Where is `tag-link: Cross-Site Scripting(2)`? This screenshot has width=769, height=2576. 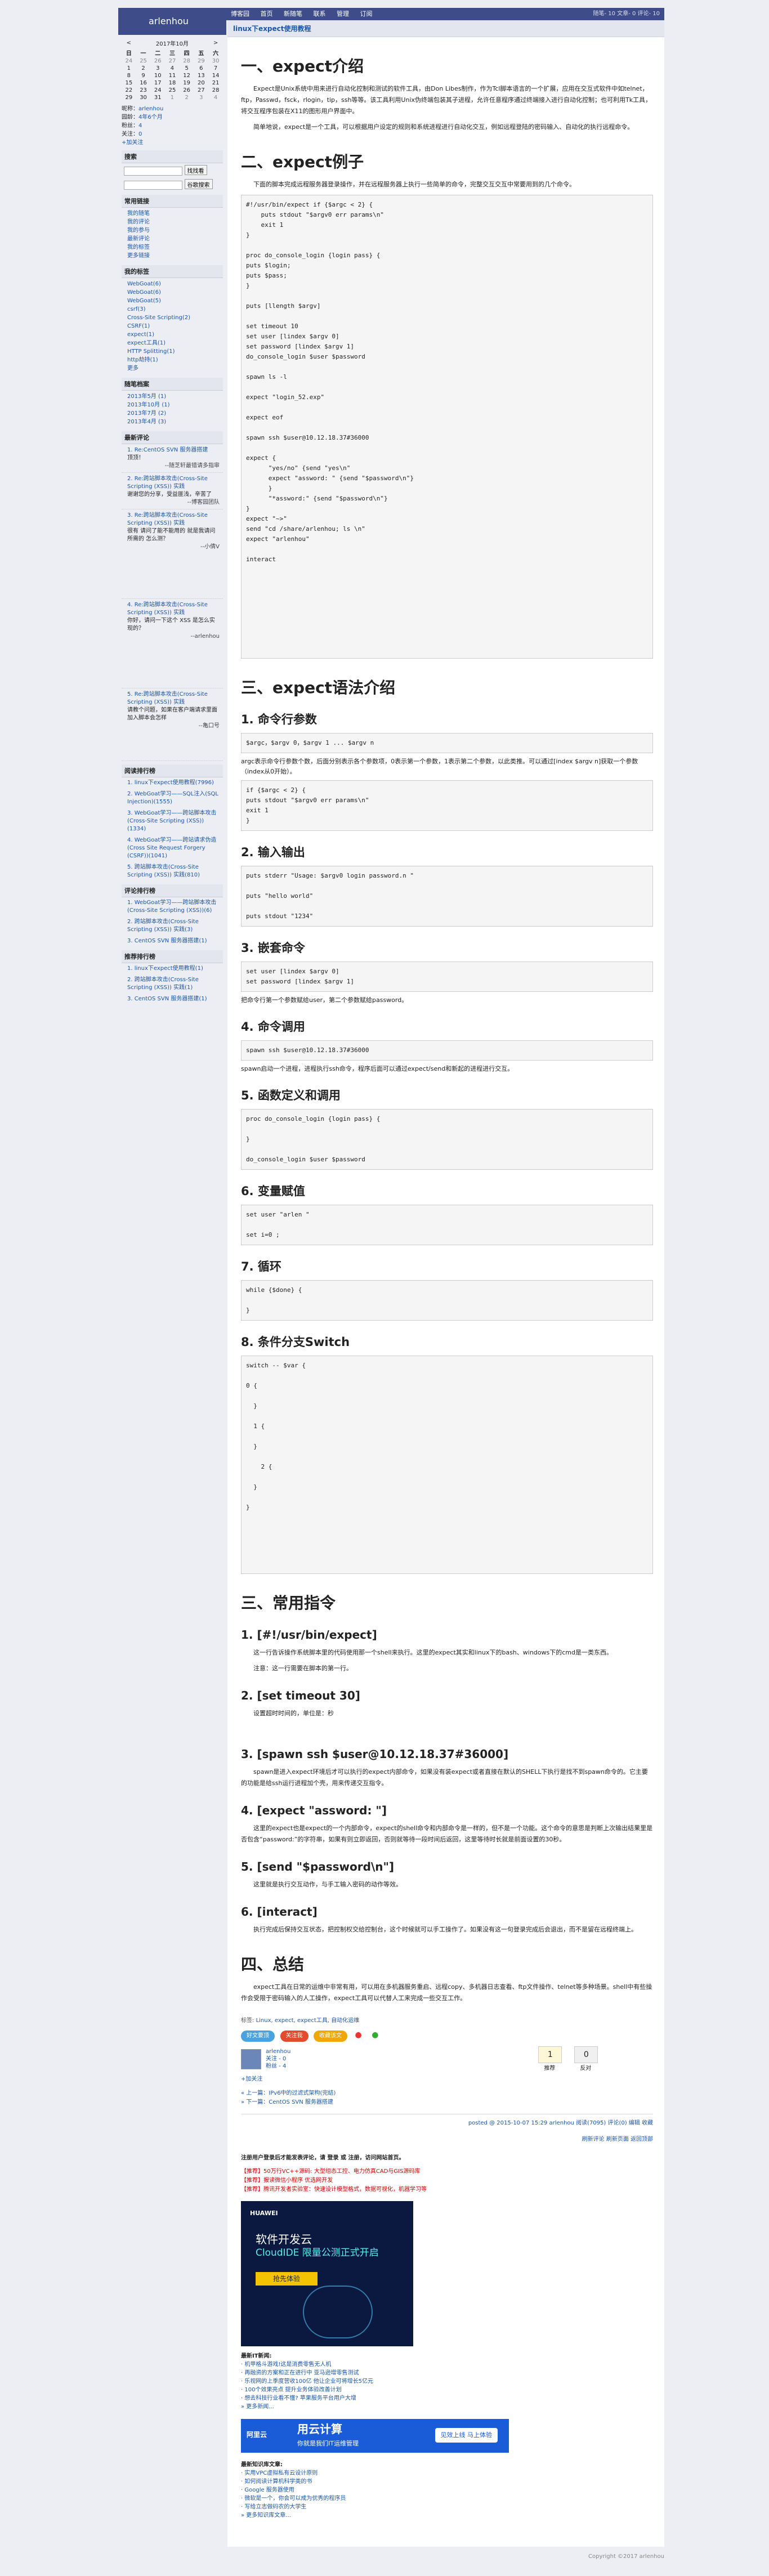 tag-link: Cross-Site Scripting(2) is located at coordinates (158, 318).